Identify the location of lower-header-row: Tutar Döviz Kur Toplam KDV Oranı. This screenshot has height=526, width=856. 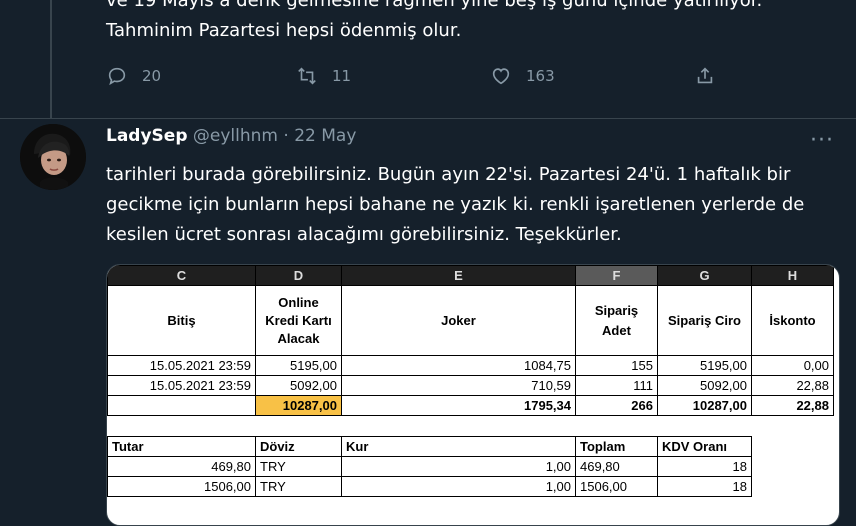
(470, 446).